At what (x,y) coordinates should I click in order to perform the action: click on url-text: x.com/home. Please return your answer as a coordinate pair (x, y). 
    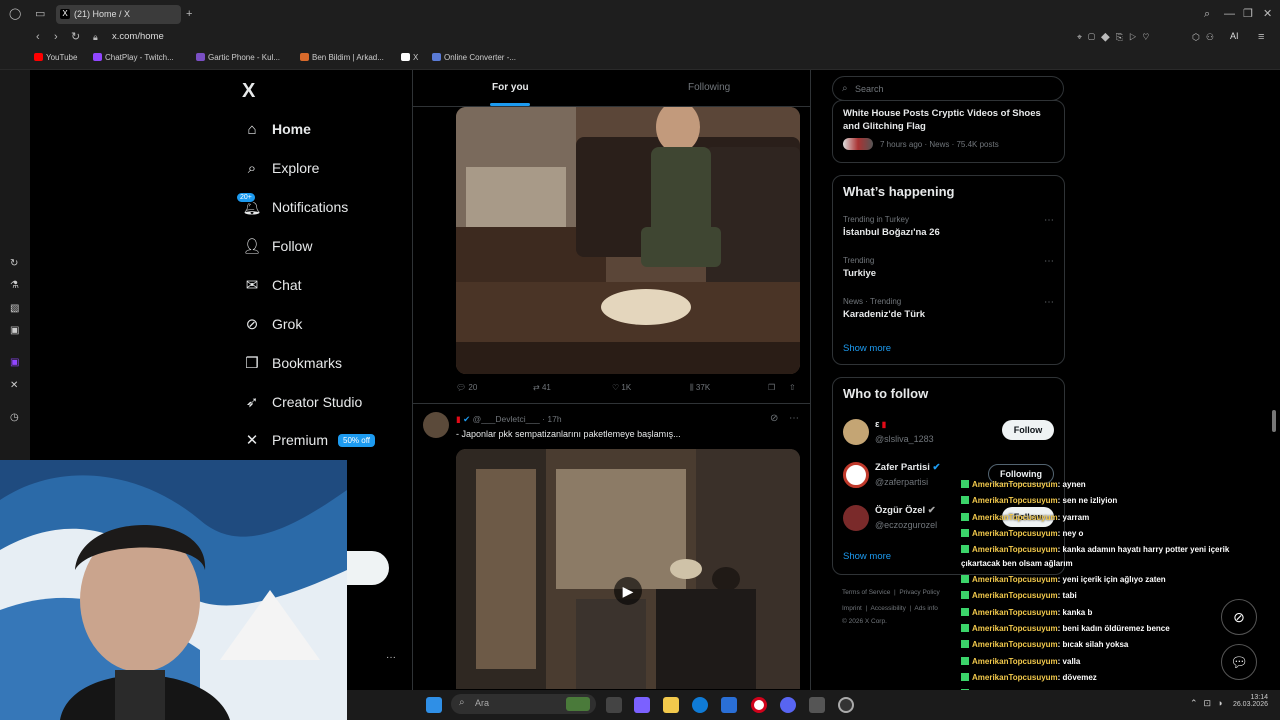
    Looking at the image, I should click on (138, 36).